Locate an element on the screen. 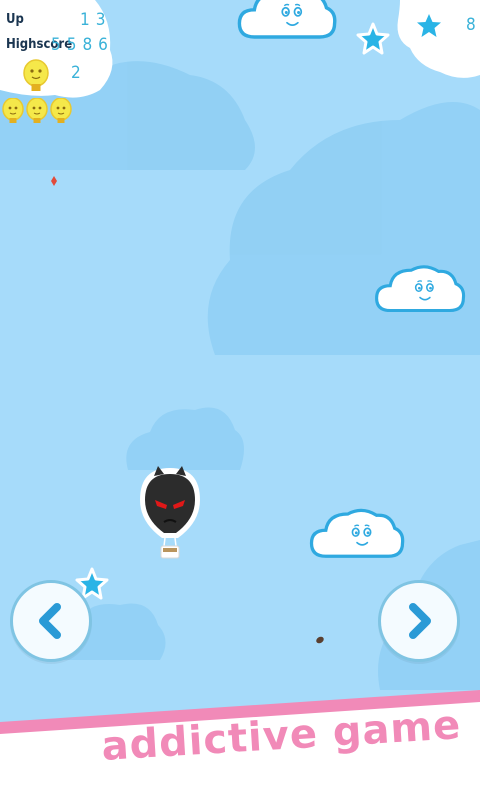 This screenshot has width=480, height=800. up-label: Up is located at coordinates (15, 19).